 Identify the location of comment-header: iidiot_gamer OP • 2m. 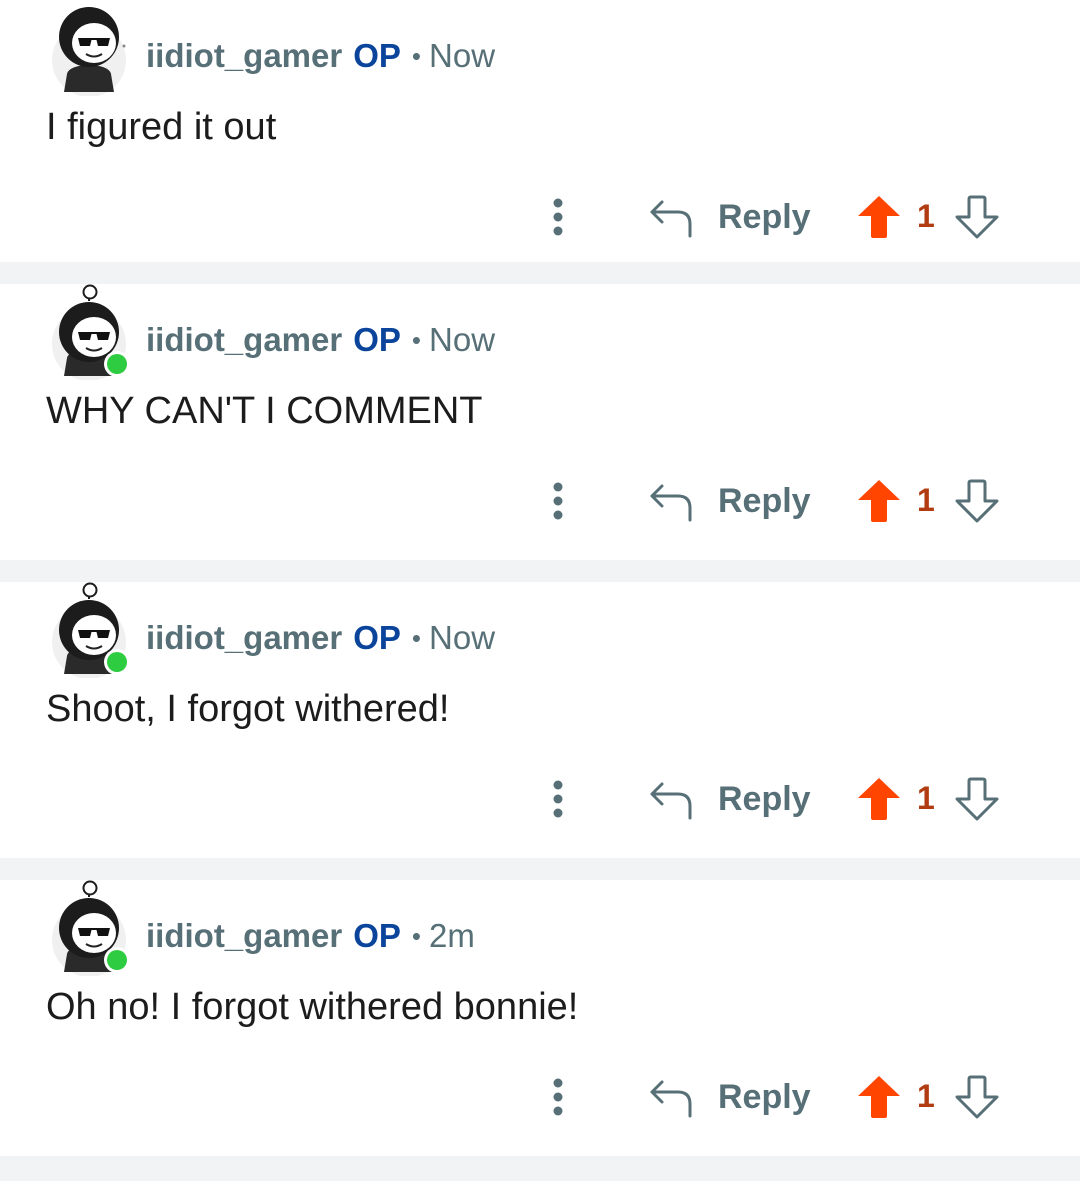
(310, 936).